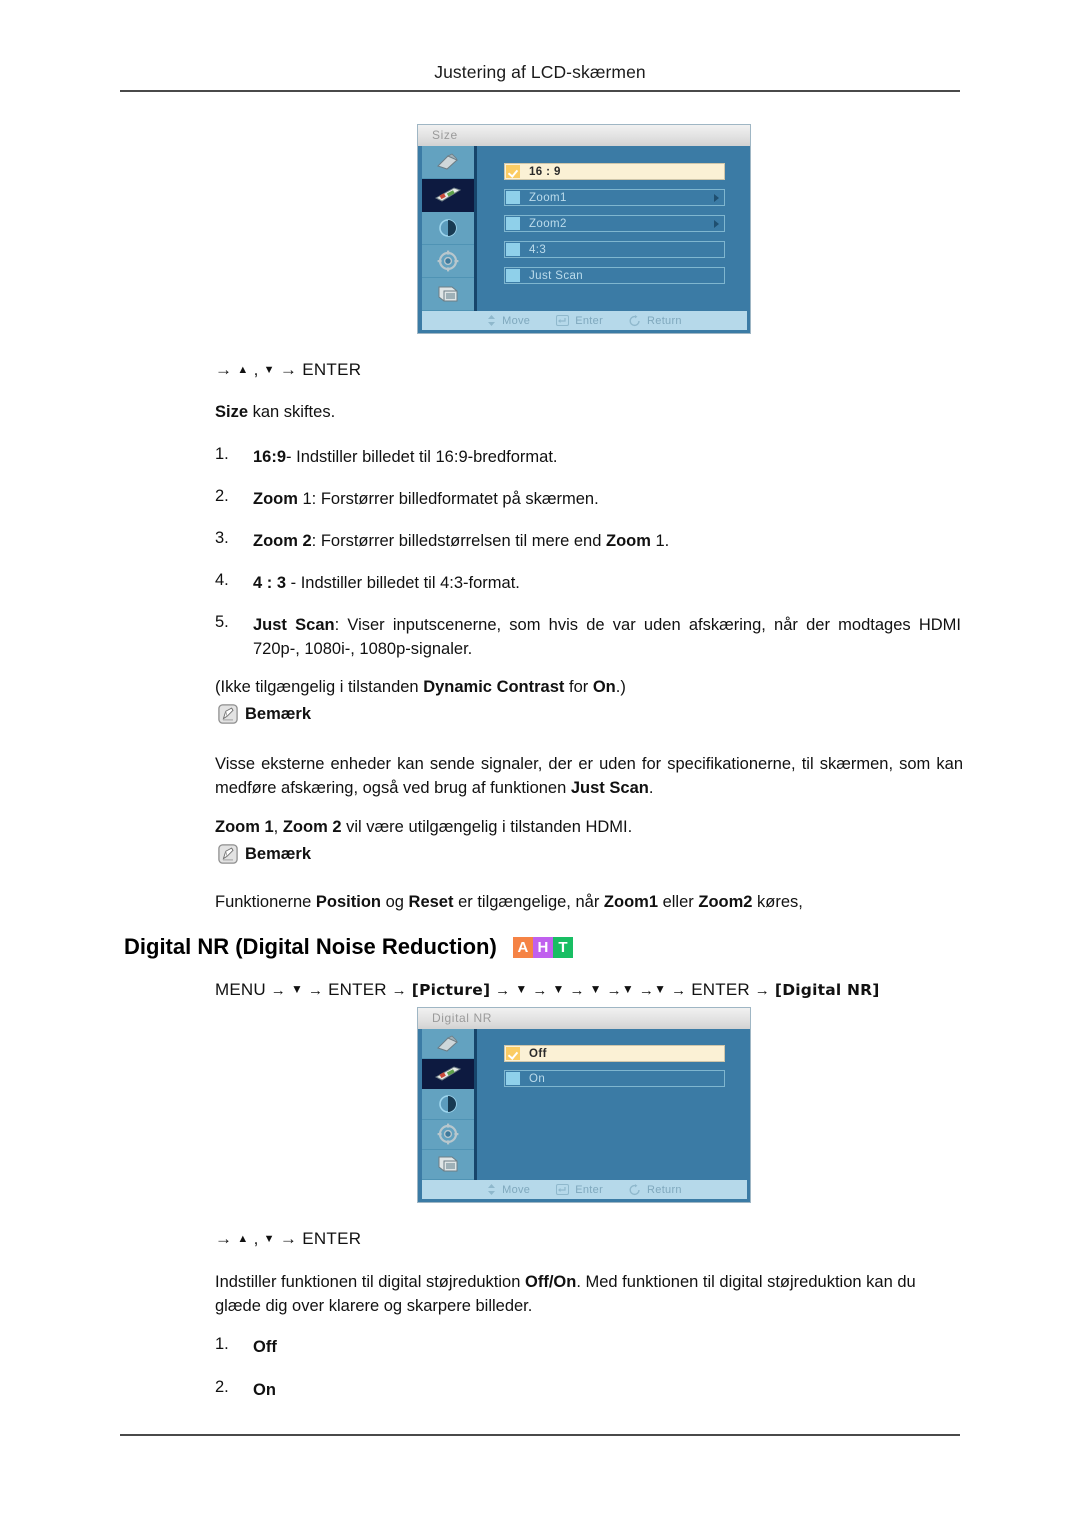 This screenshot has width=1080, height=1527. What do you see at coordinates (614, 275) in the screenshot?
I see `osd-row-just-scan: Just Scan` at bounding box center [614, 275].